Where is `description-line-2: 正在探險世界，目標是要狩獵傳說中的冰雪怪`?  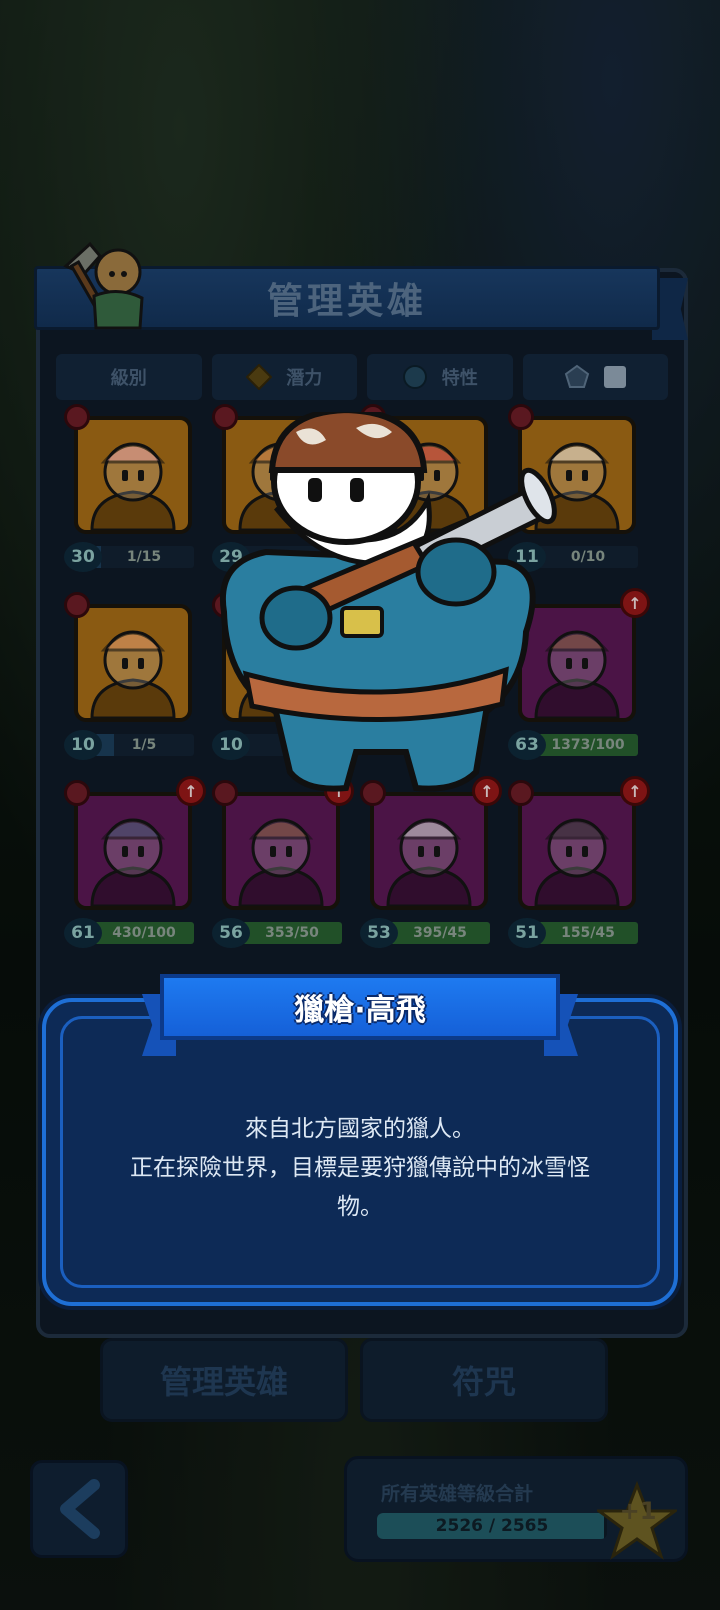 description-line-2: 正在探險世界，目標是要狩獵傳說中的冰雪怪 is located at coordinates (360, 1168).